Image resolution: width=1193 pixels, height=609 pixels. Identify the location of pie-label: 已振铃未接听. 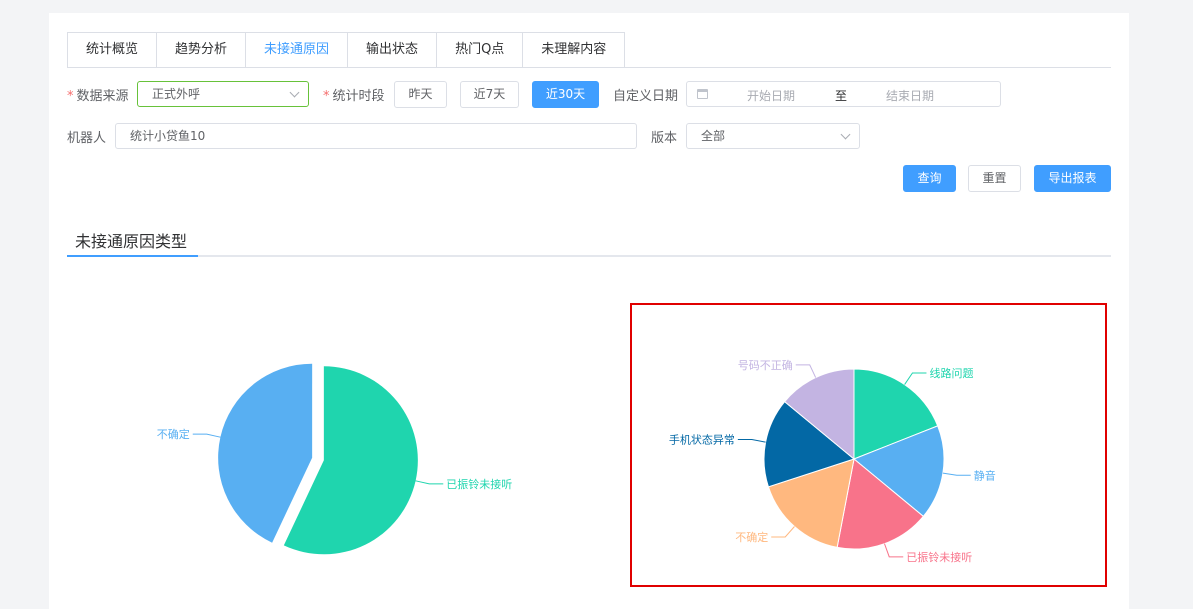
(479, 484).